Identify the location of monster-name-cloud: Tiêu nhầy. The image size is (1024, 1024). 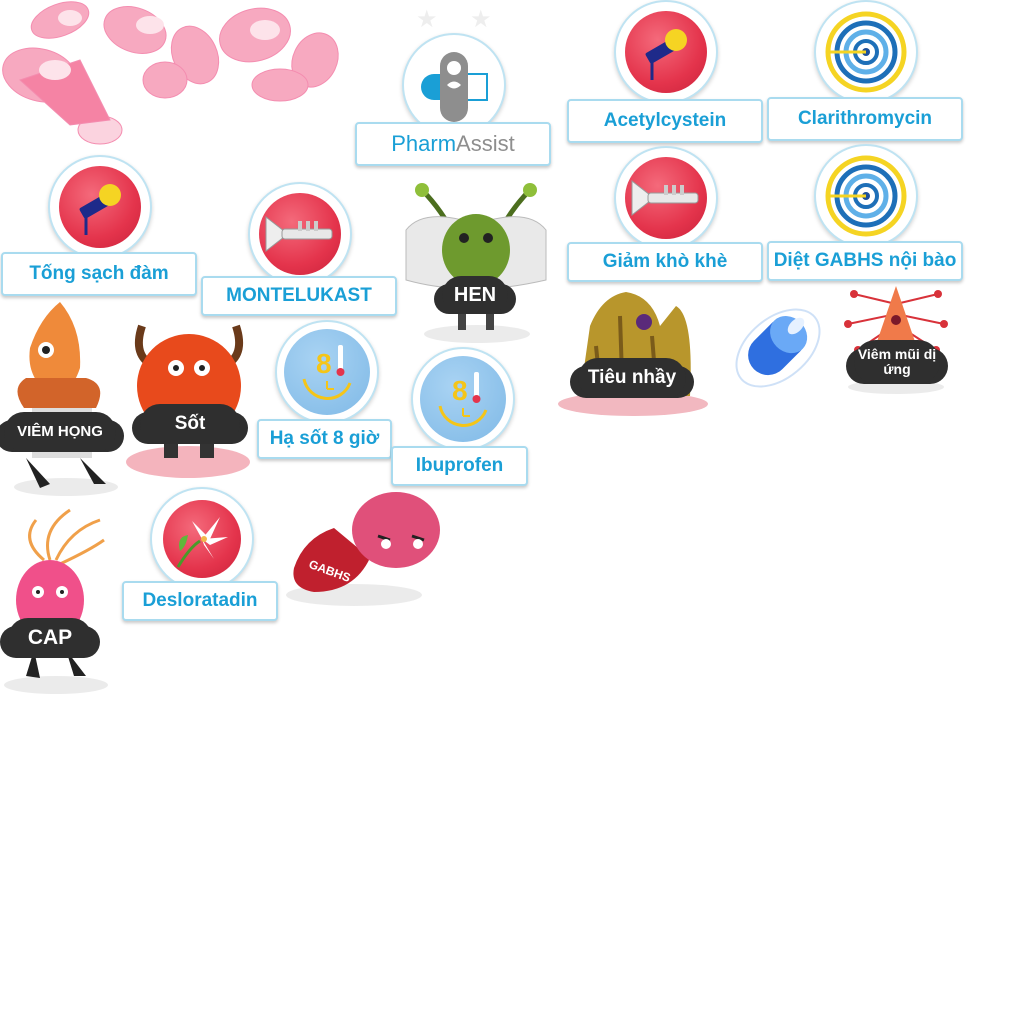
(632, 378).